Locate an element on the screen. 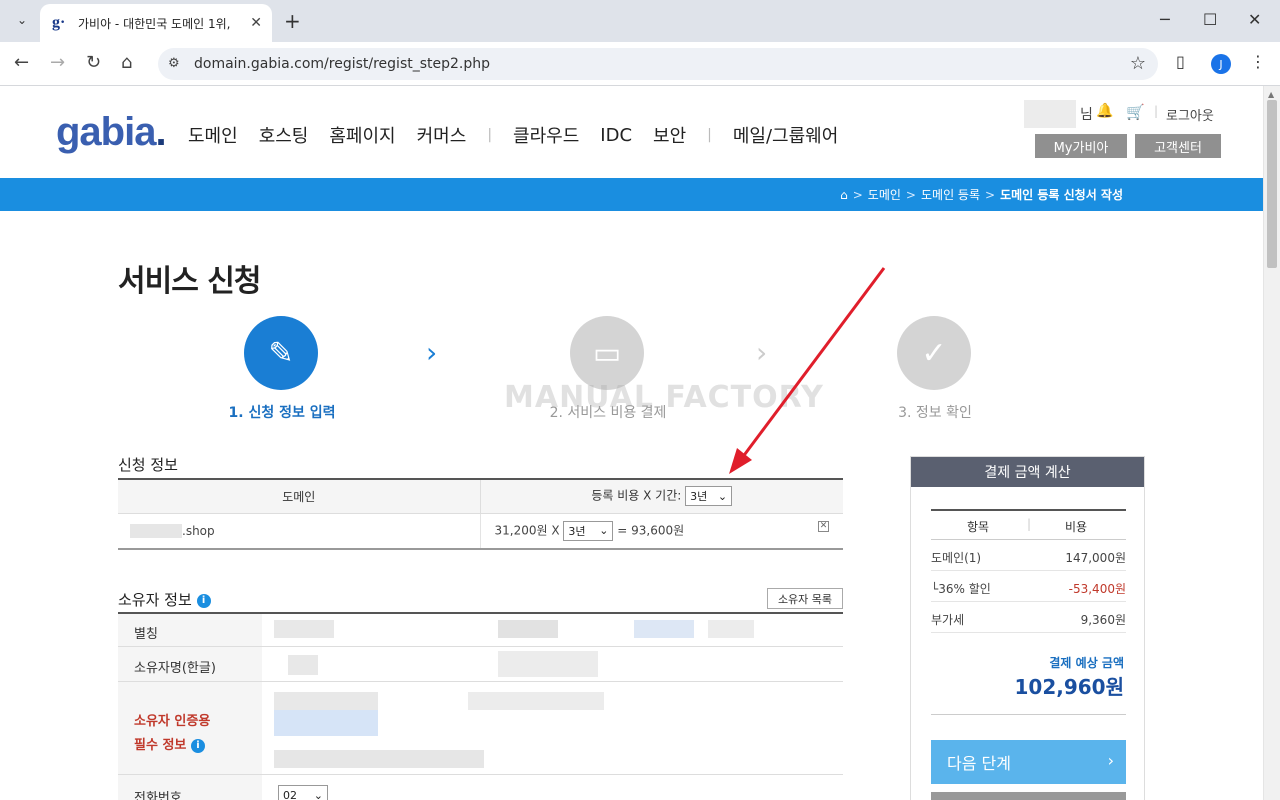  side-panel-icon: ▯ is located at coordinates (1180, 61).